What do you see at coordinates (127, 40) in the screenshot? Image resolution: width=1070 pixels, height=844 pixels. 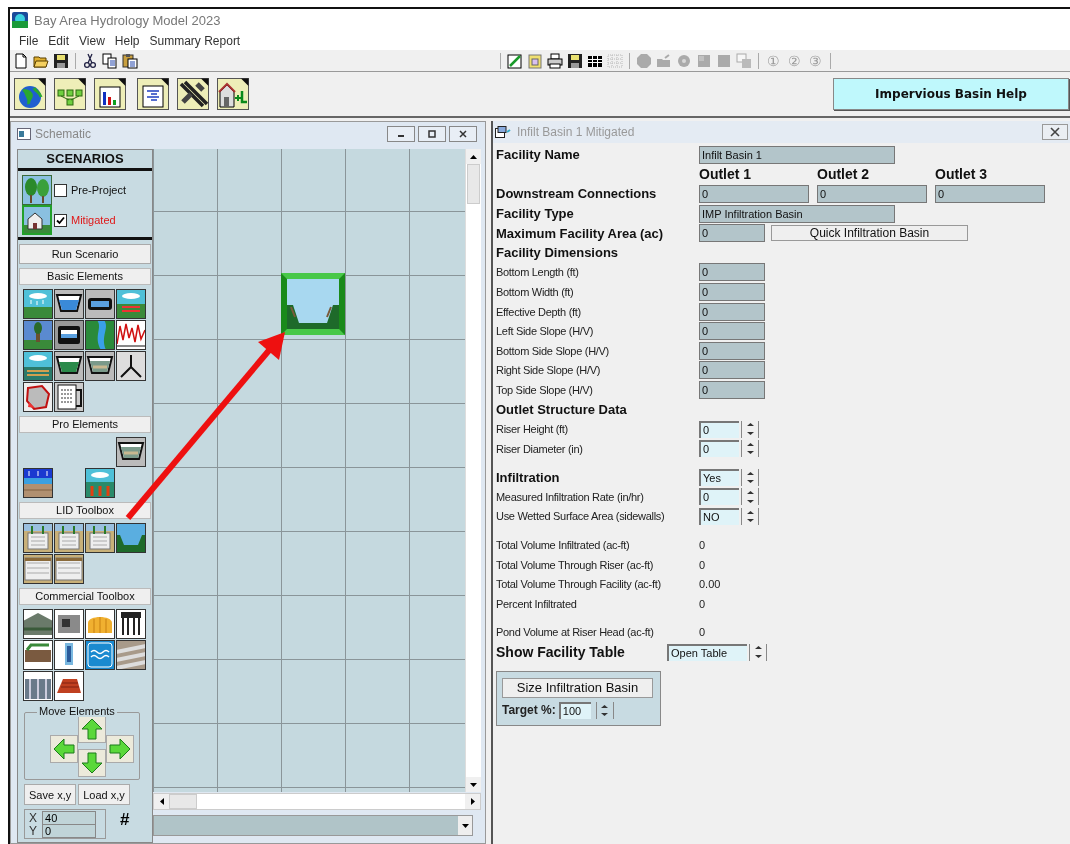 I see `menu-item: Help` at bounding box center [127, 40].